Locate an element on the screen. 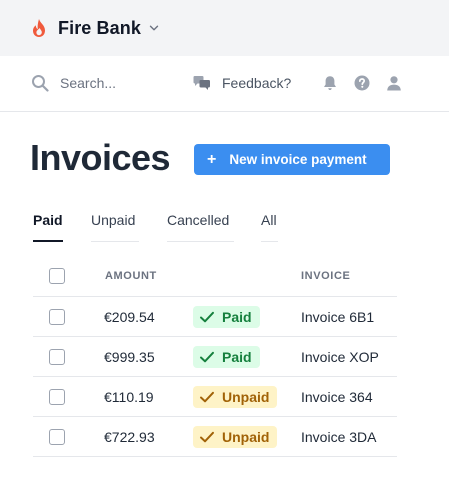 This screenshot has height=489, width=449. help-icon is located at coordinates (362, 83).